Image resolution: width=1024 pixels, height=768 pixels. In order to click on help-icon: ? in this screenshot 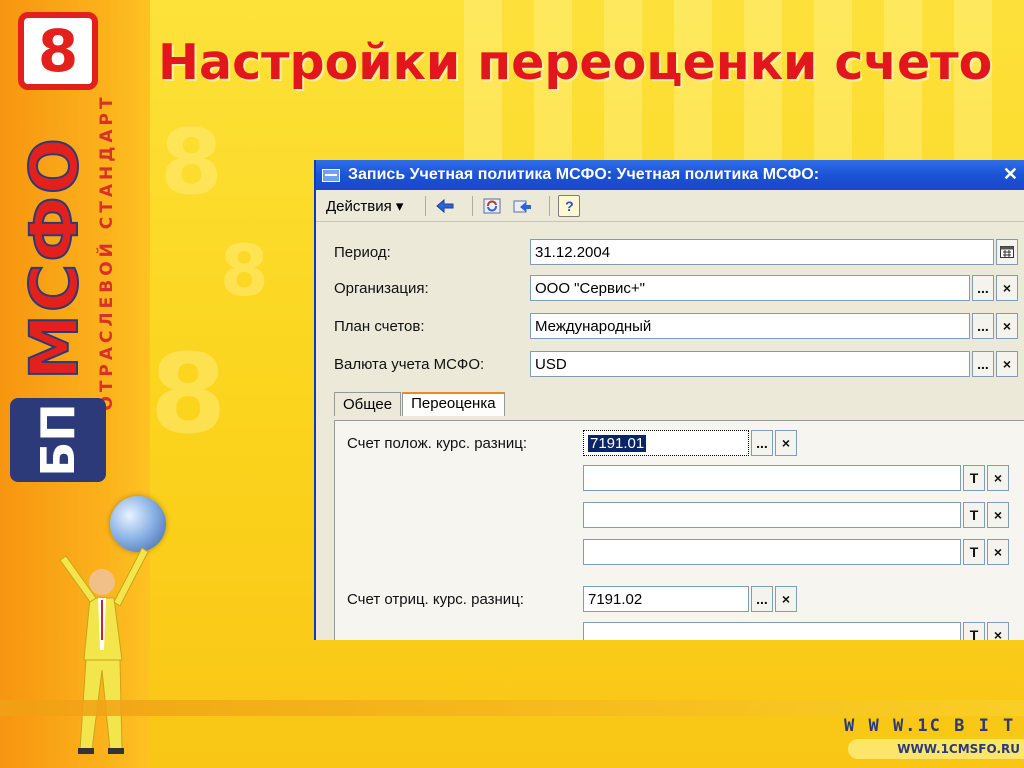, I will do `click(569, 205)`.